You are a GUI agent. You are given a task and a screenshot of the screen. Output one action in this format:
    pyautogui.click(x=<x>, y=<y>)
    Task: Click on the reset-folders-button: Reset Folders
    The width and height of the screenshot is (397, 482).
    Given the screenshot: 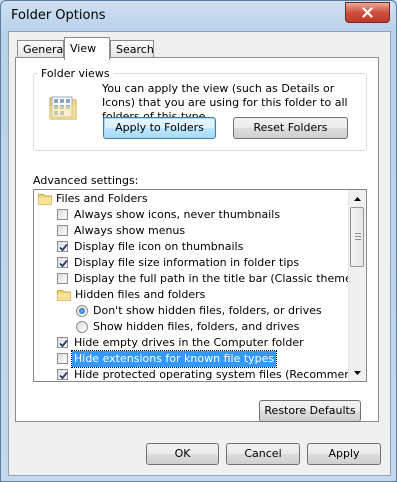 What is the action you would take?
    pyautogui.click(x=290, y=128)
    